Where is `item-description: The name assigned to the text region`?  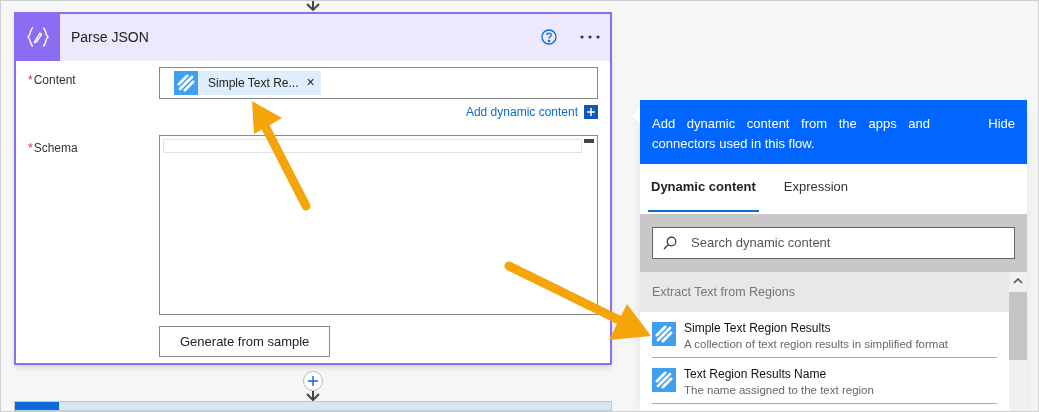 item-description: The name assigned to the text region is located at coordinates (779, 390).